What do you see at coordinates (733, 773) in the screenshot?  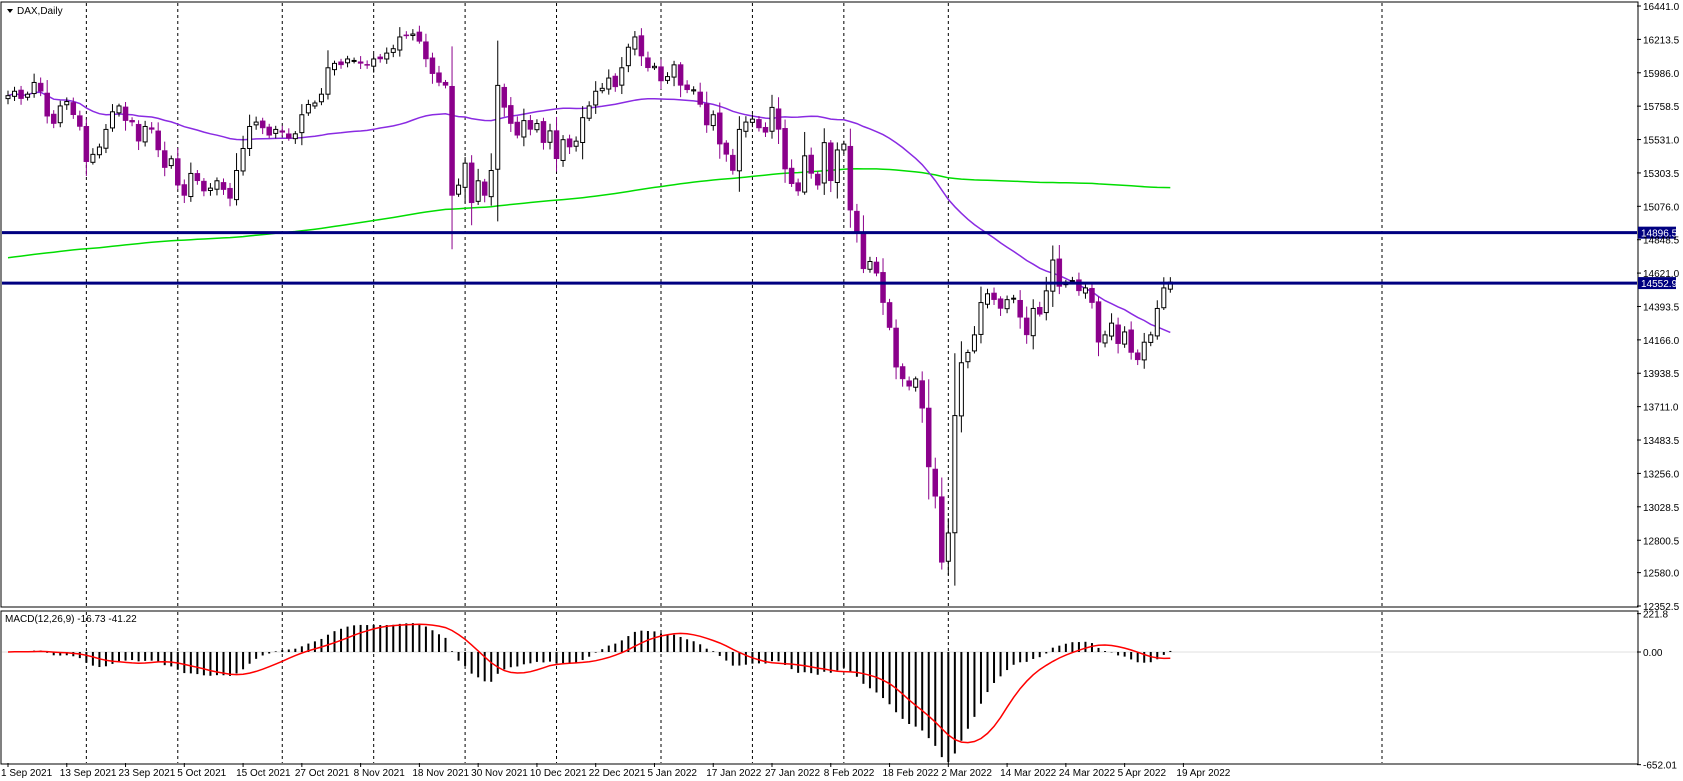 I see `date-axis-label: 17 Jan 2022` at bounding box center [733, 773].